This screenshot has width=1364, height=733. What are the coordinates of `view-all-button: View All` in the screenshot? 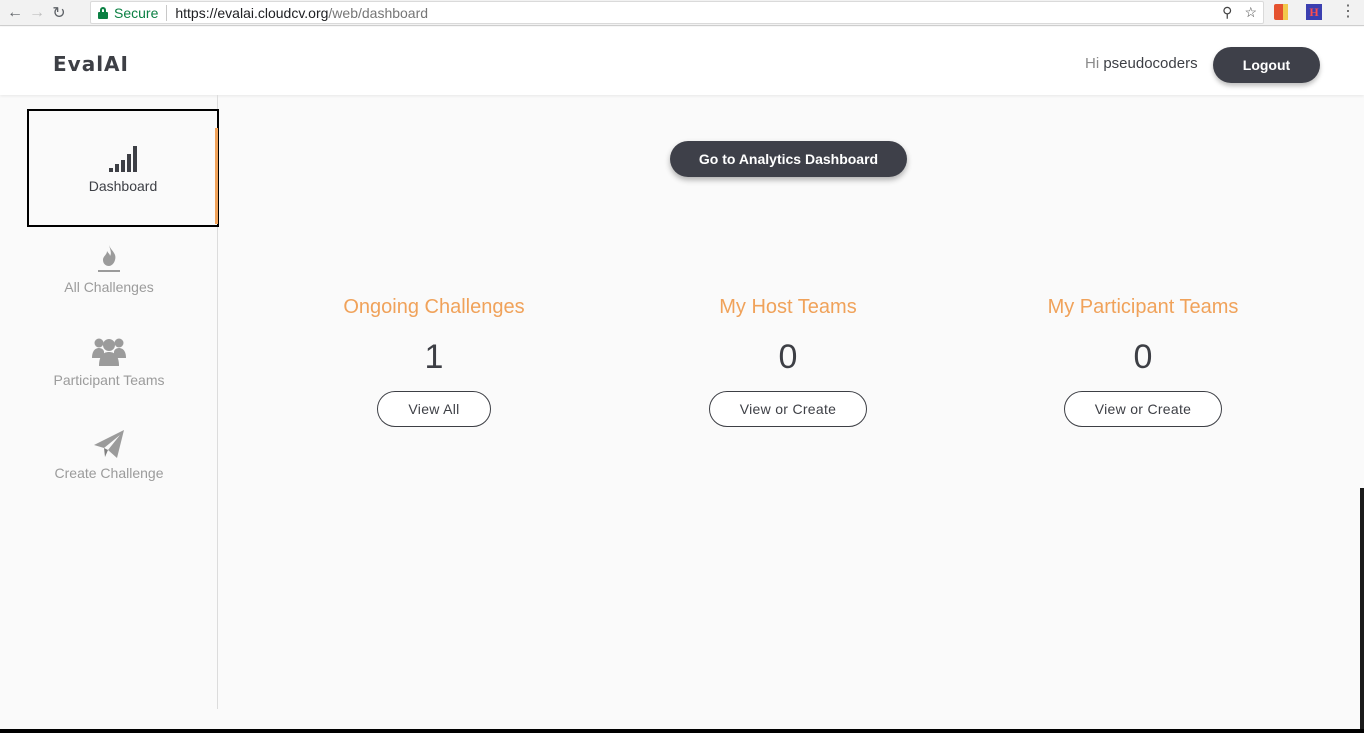 It's located at (434, 409).